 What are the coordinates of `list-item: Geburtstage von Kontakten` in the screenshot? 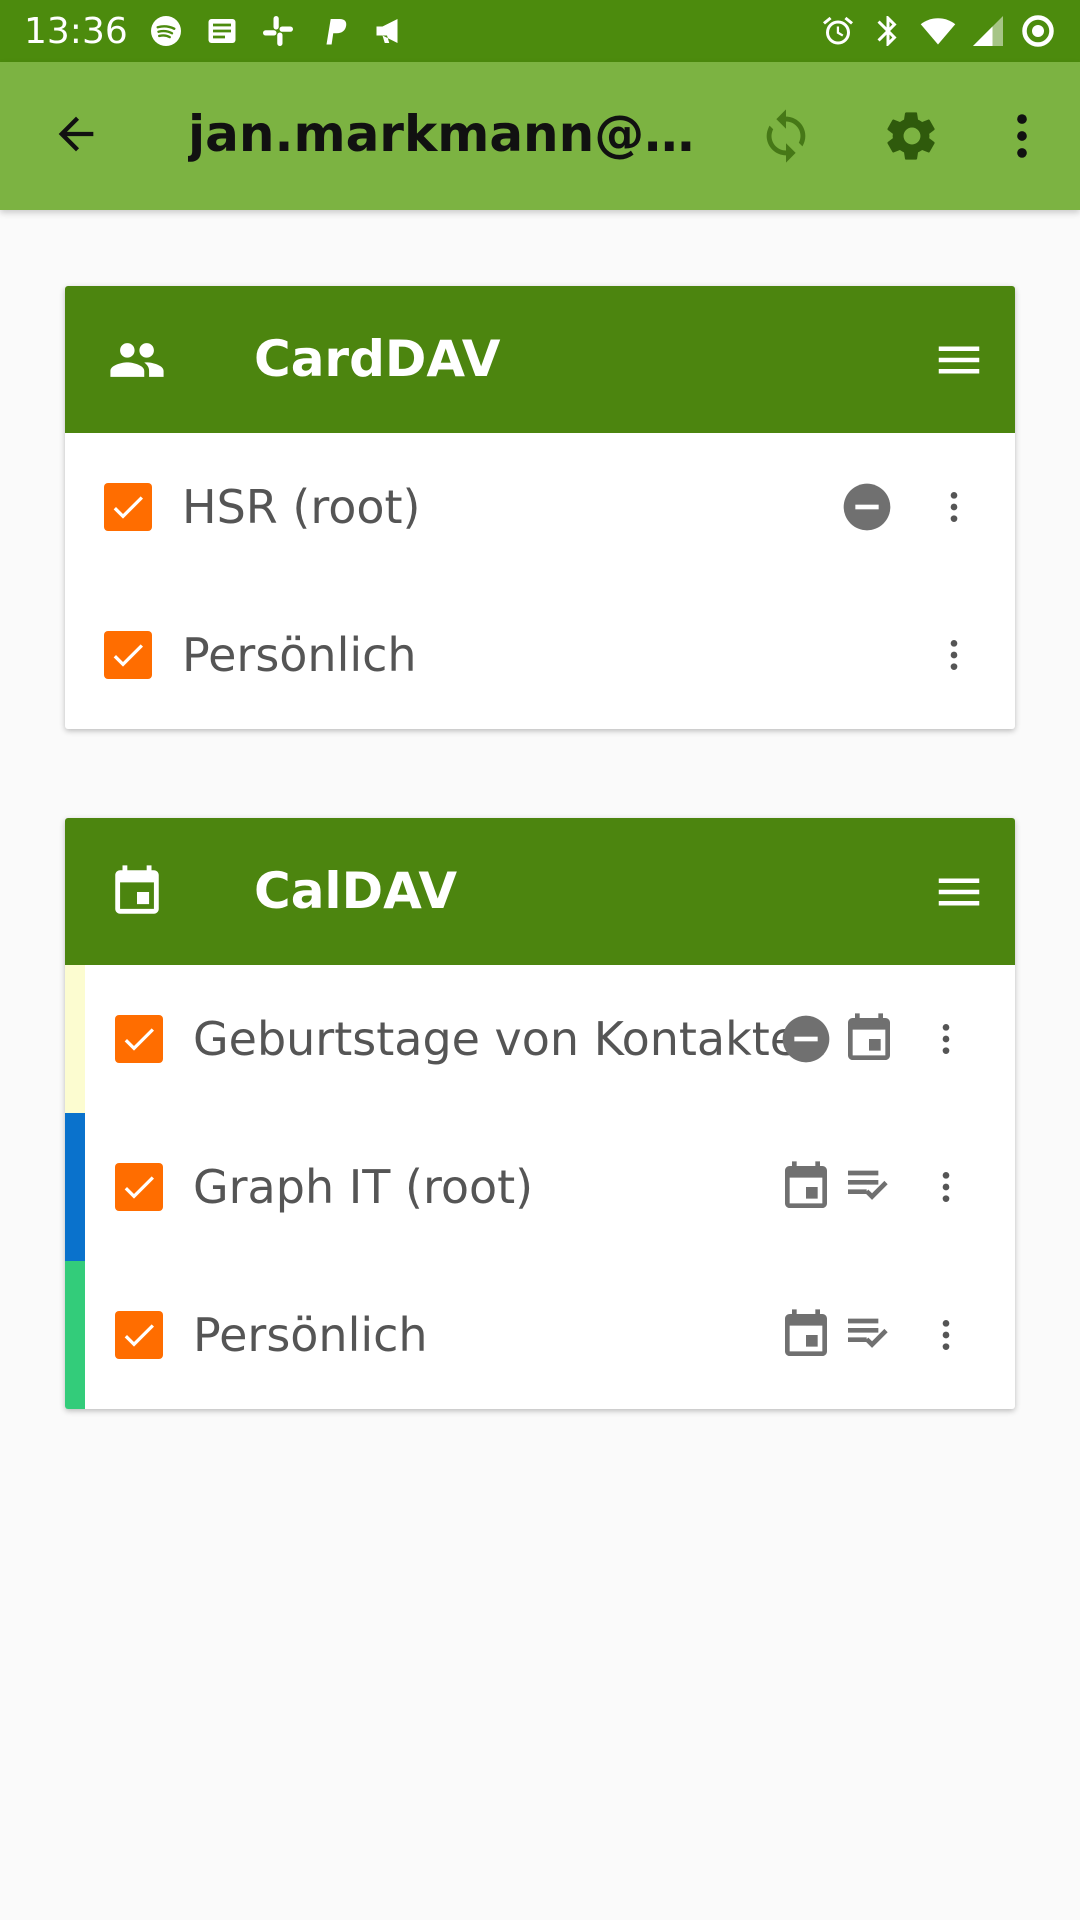 It's located at (540, 1039).